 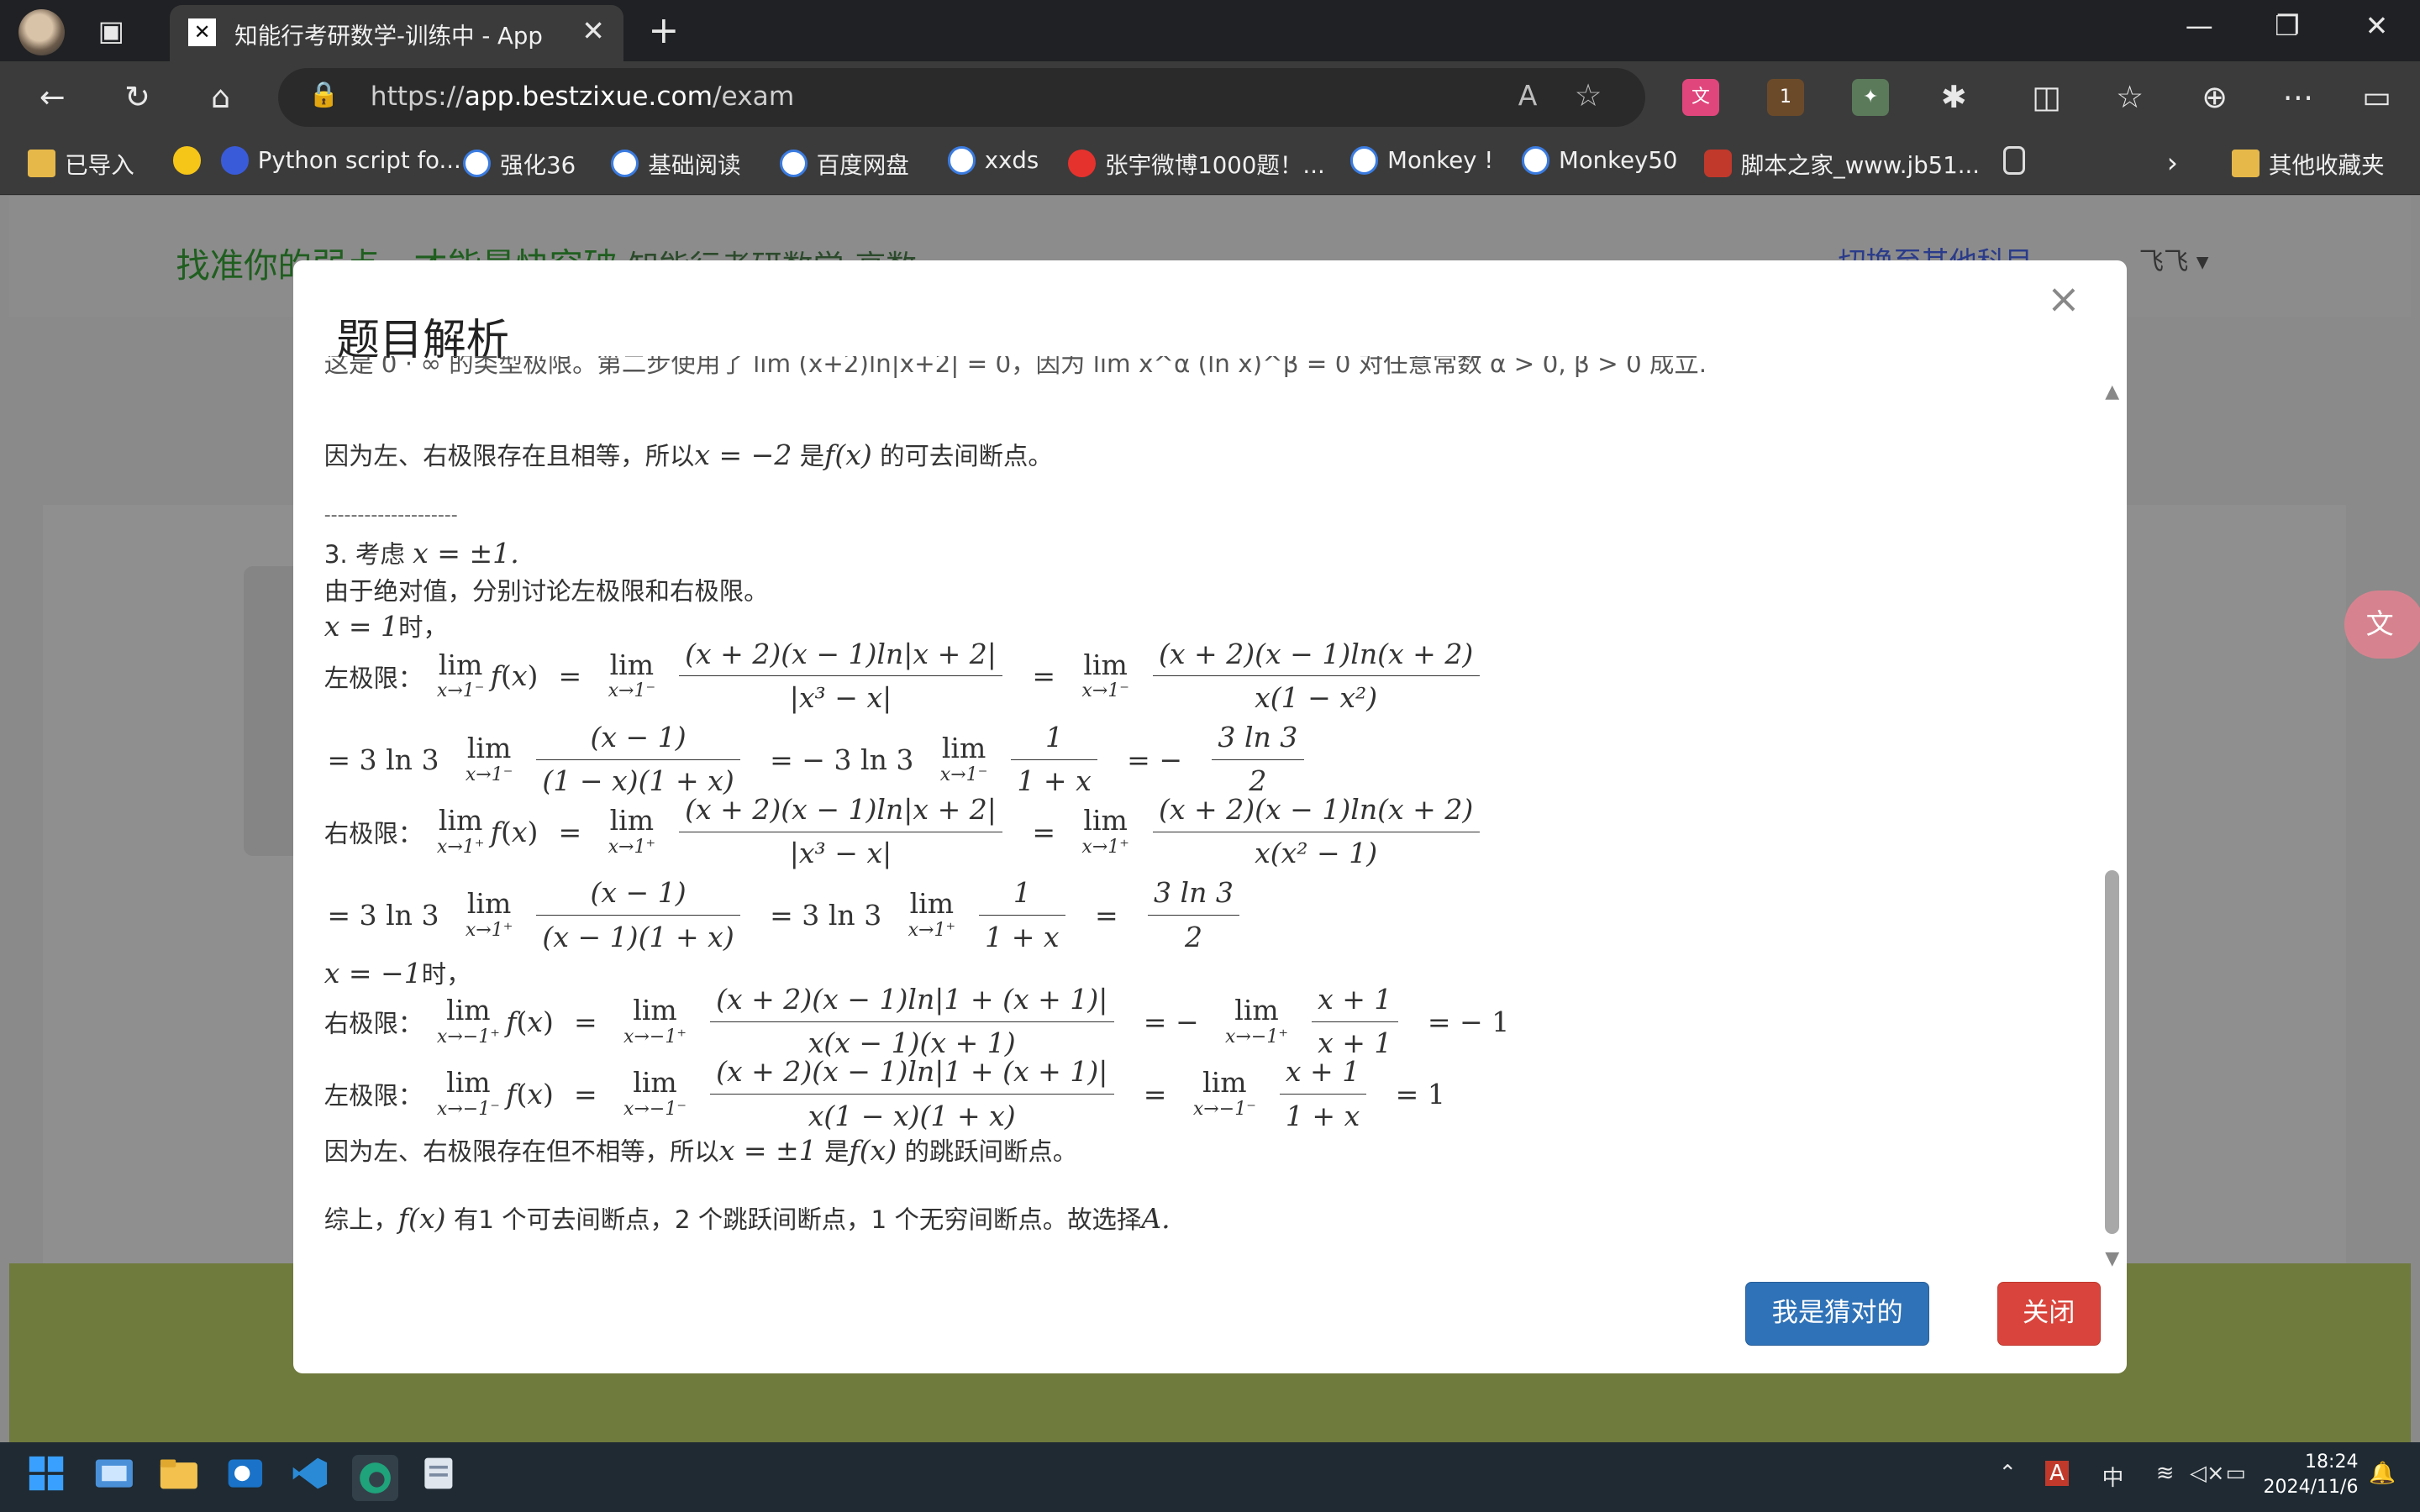 I want to click on bookmark-item: Monkey !, so click(x=1421, y=160).